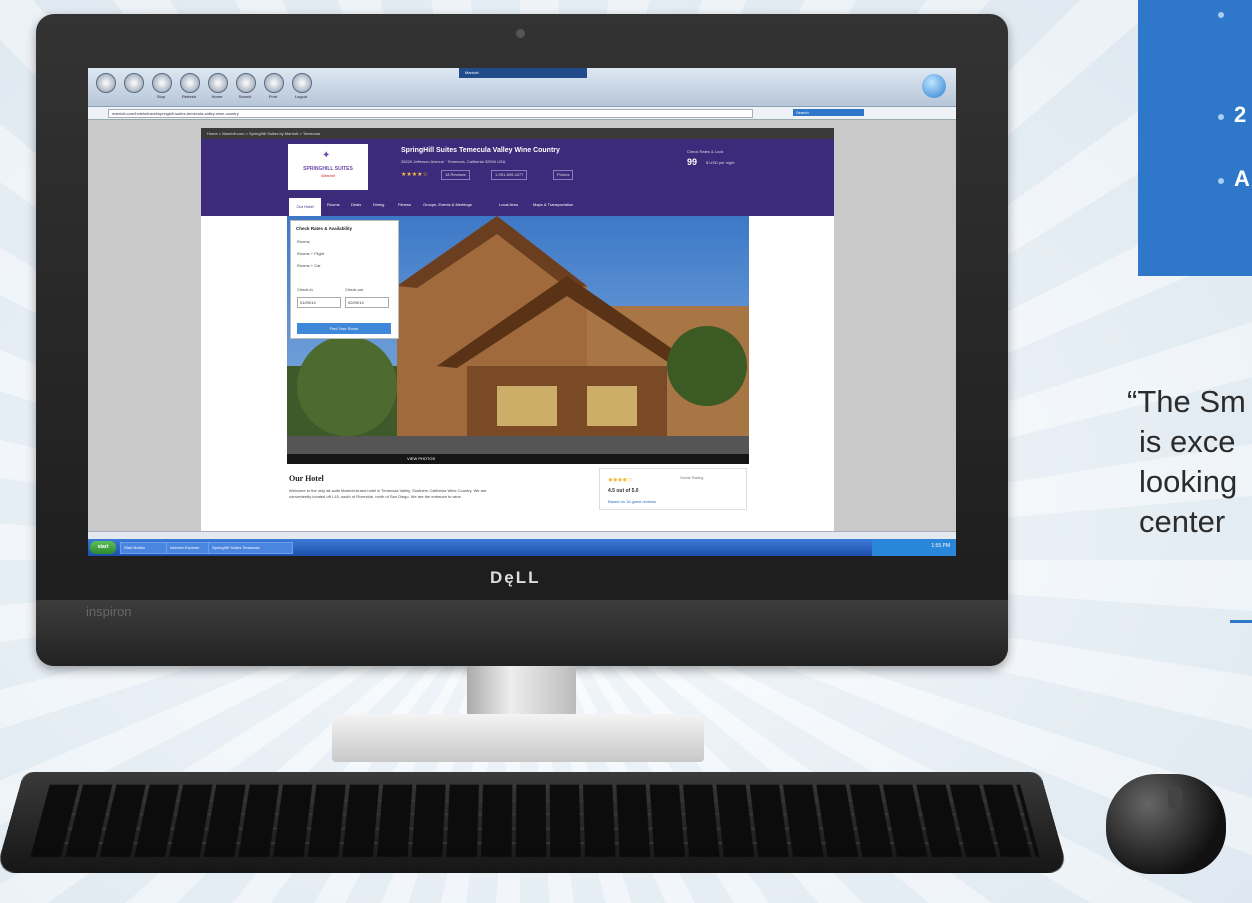  What do you see at coordinates (914, 547) in the screenshot?
I see `system-tray: 1:55 PM` at bounding box center [914, 547].